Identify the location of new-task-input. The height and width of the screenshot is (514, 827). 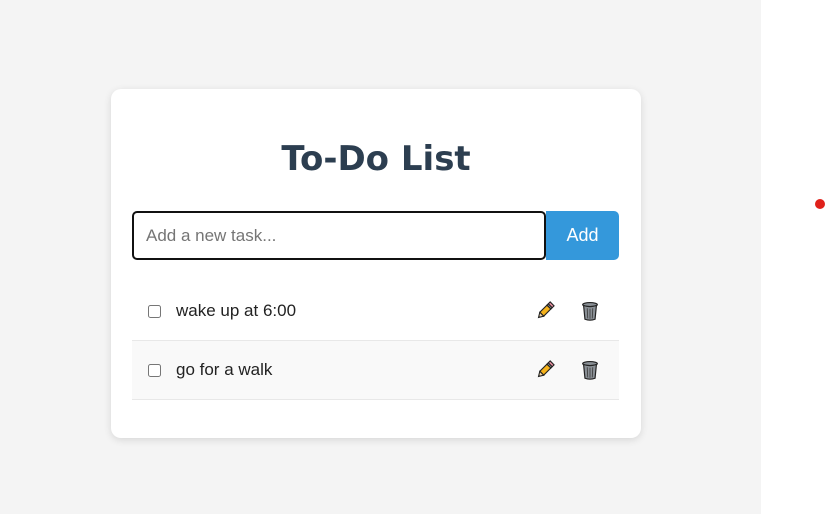
(339, 235).